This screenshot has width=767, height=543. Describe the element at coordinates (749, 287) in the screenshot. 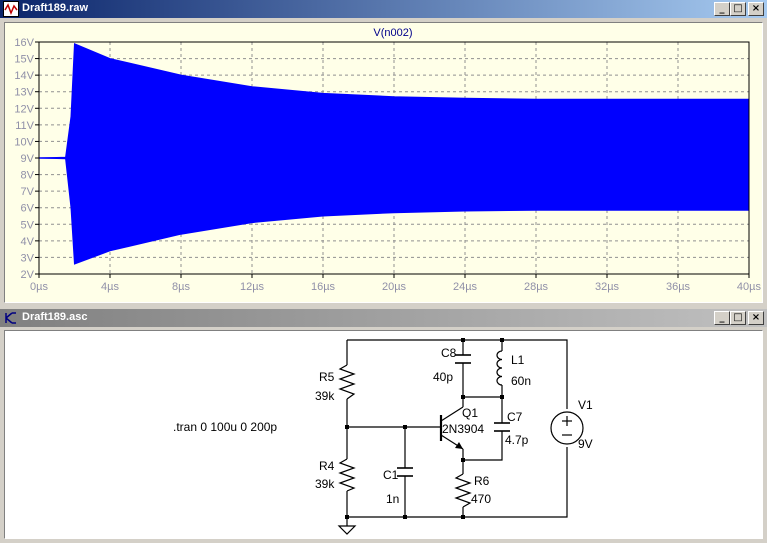

I see `x-tick-label: 40µs` at that location.